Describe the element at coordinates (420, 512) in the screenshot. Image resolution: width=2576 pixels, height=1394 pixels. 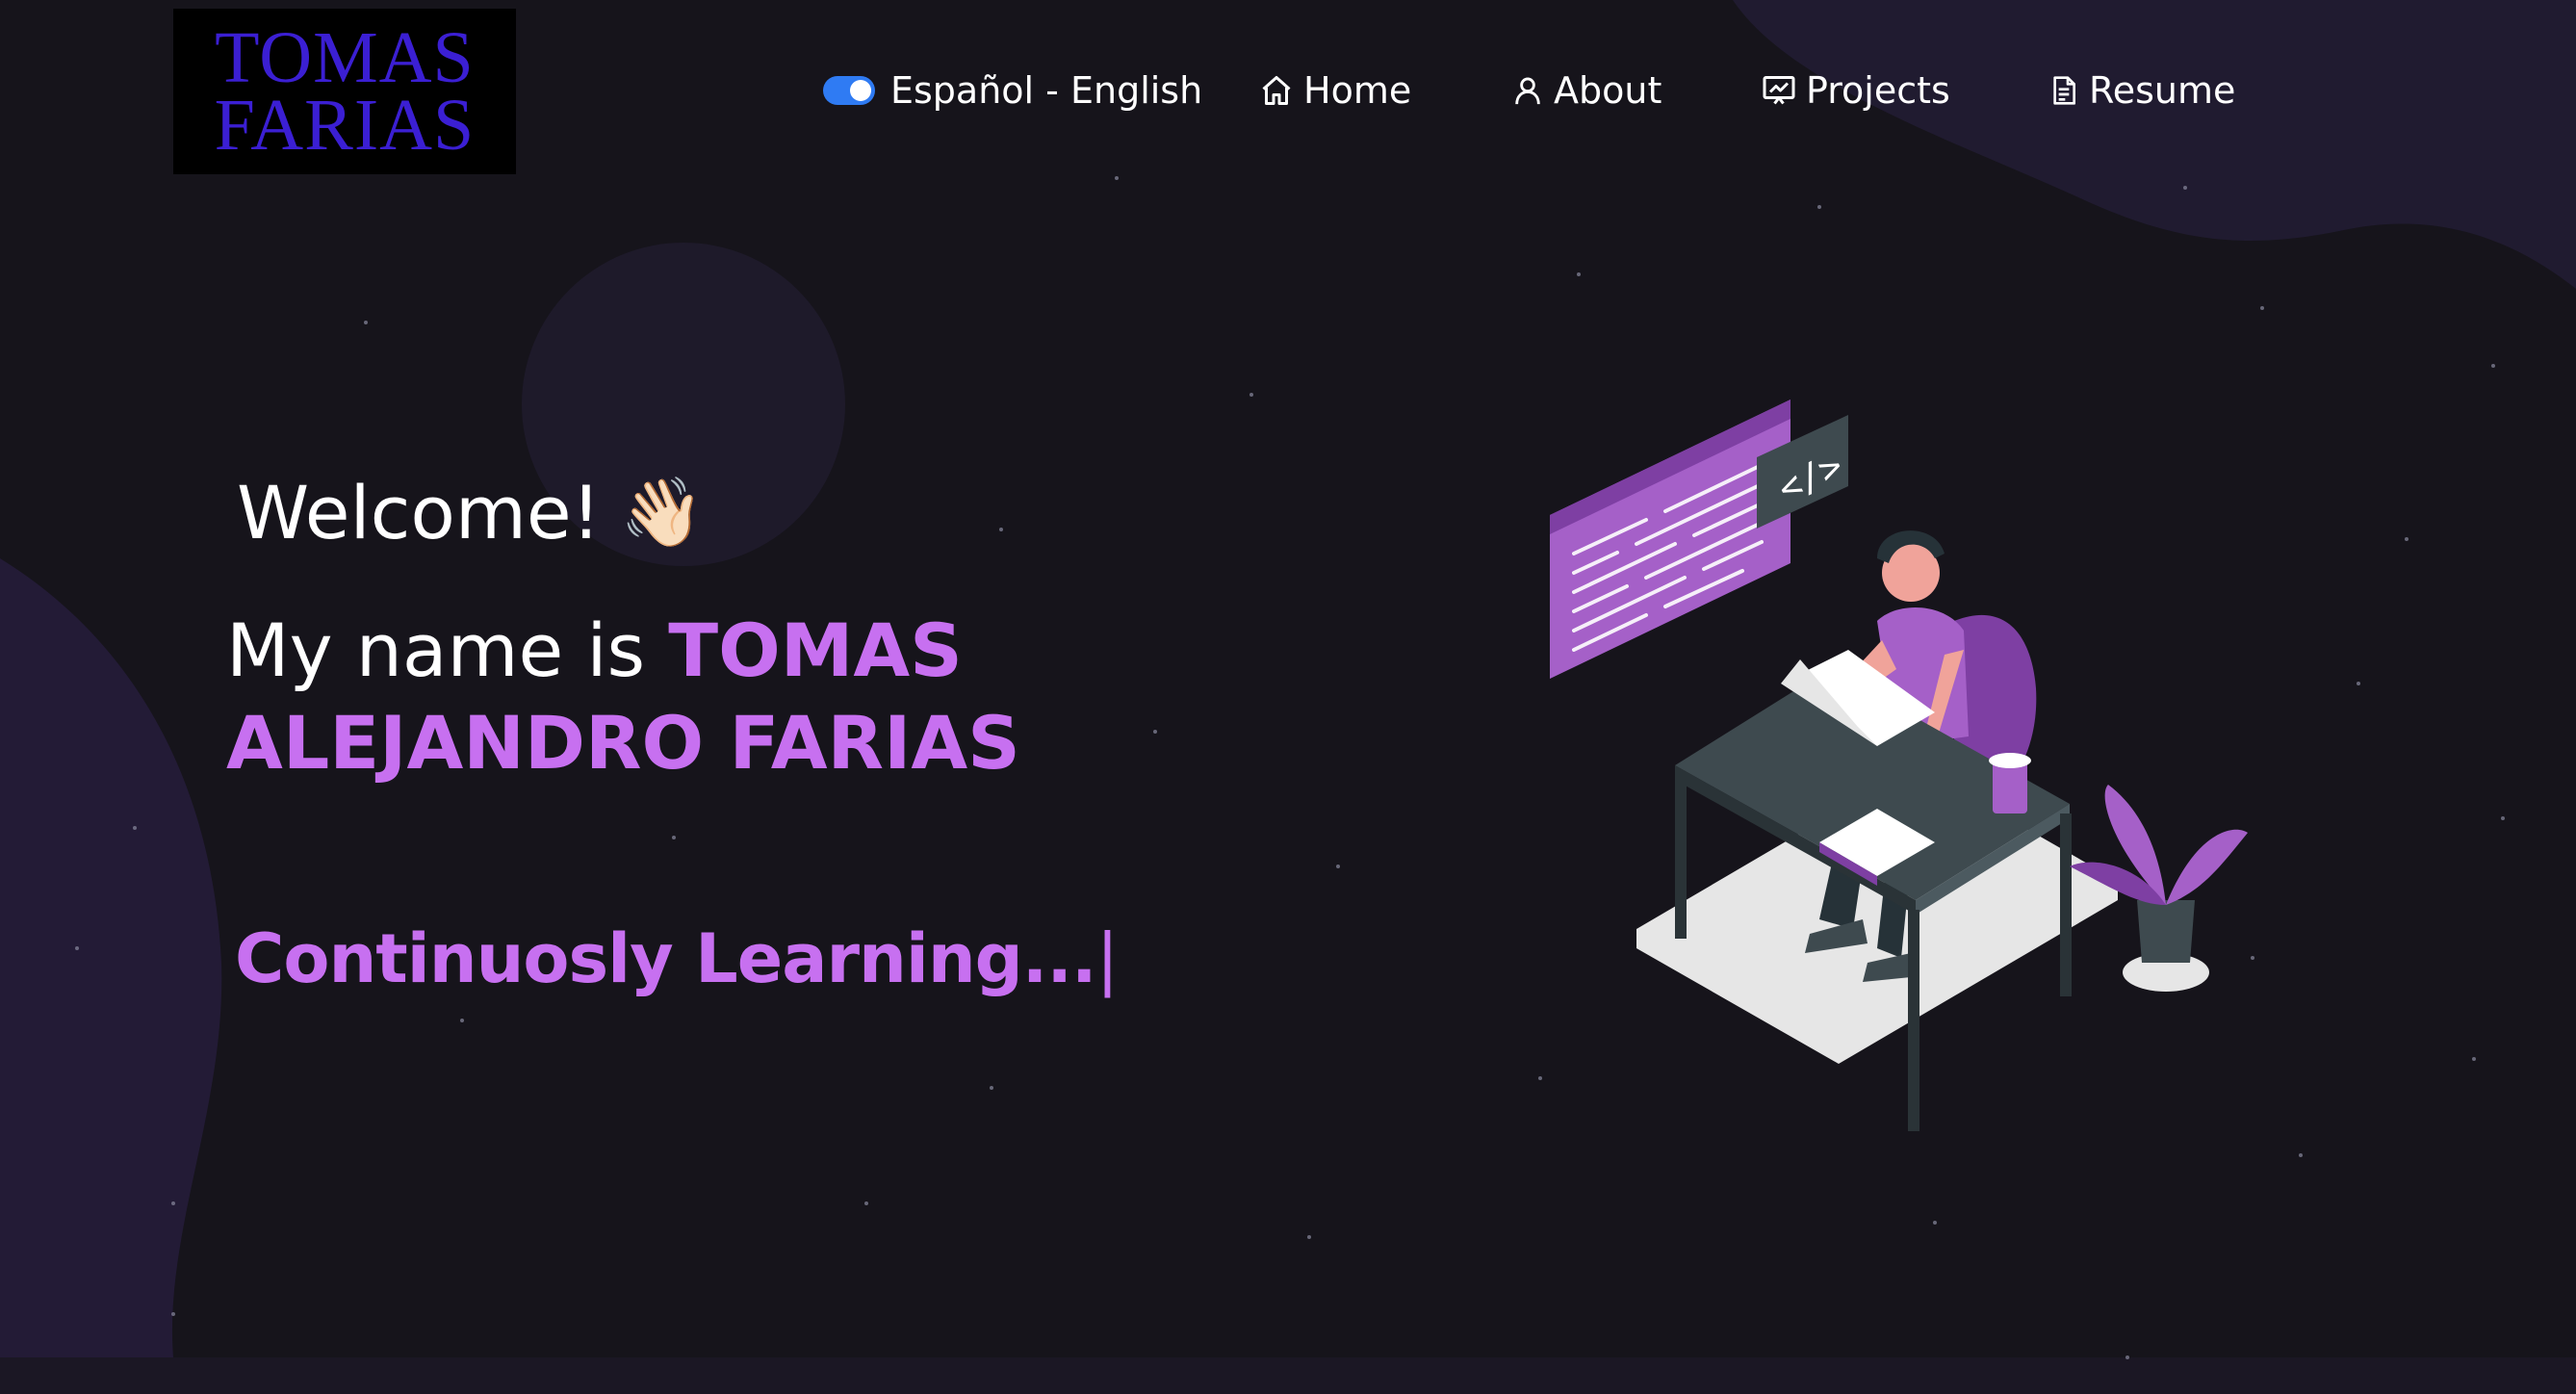
I see `welcome-text: Welcome!` at that location.